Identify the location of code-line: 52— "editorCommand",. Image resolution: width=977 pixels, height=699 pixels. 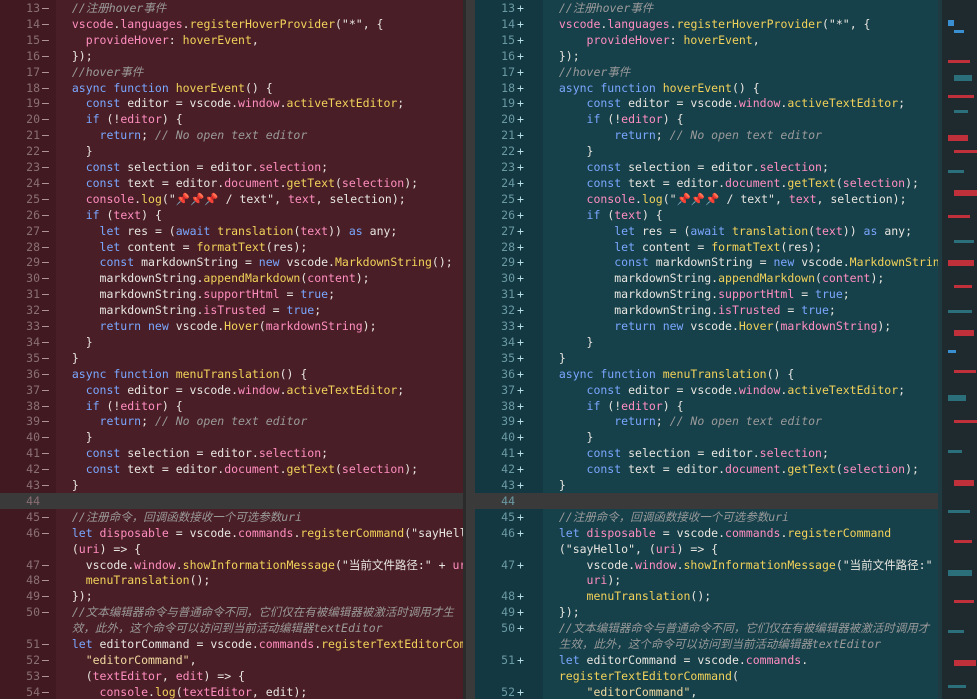
(233, 660).